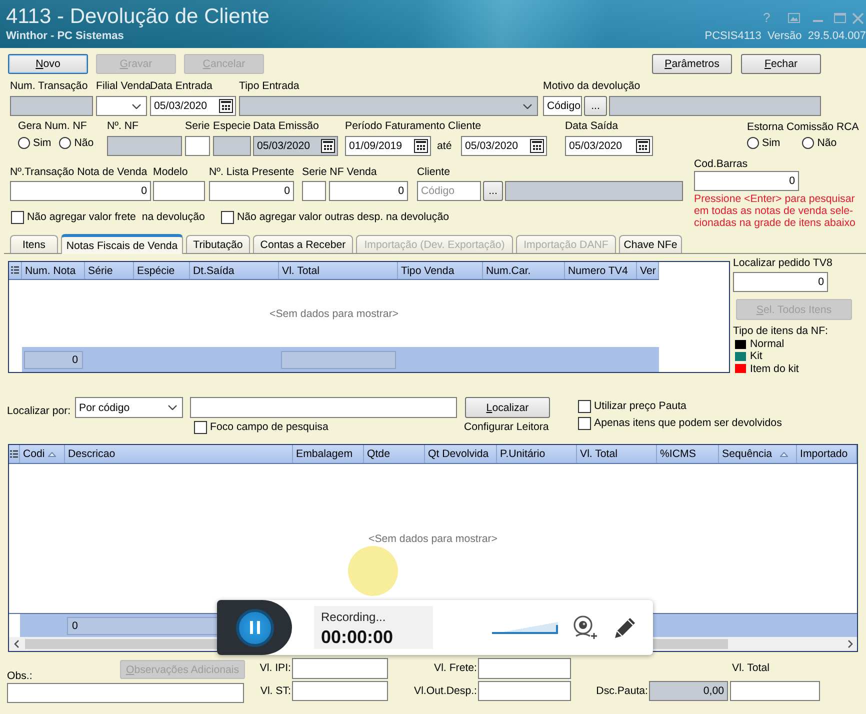  What do you see at coordinates (286, 126) in the screenshot?
I see `field-label: Data Emissão` at bounding box center [286, 126].